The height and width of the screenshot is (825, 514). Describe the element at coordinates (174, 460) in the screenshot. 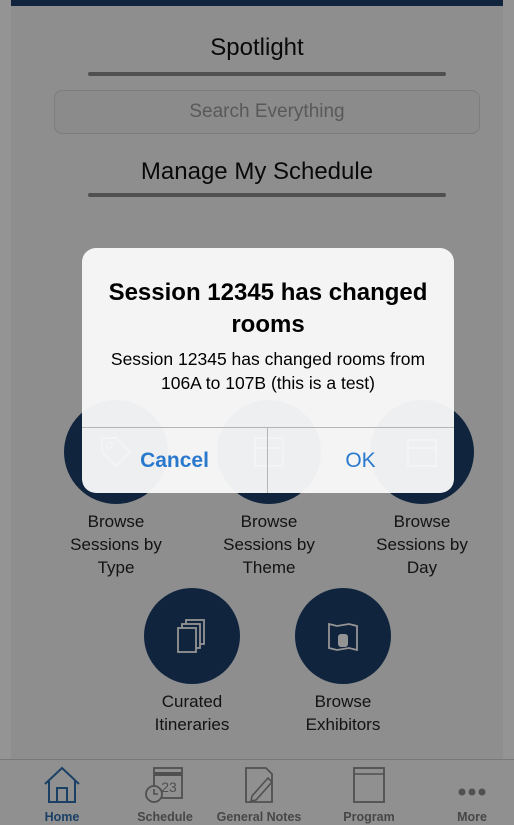

I see `cancel-button: Cancel` at that location.